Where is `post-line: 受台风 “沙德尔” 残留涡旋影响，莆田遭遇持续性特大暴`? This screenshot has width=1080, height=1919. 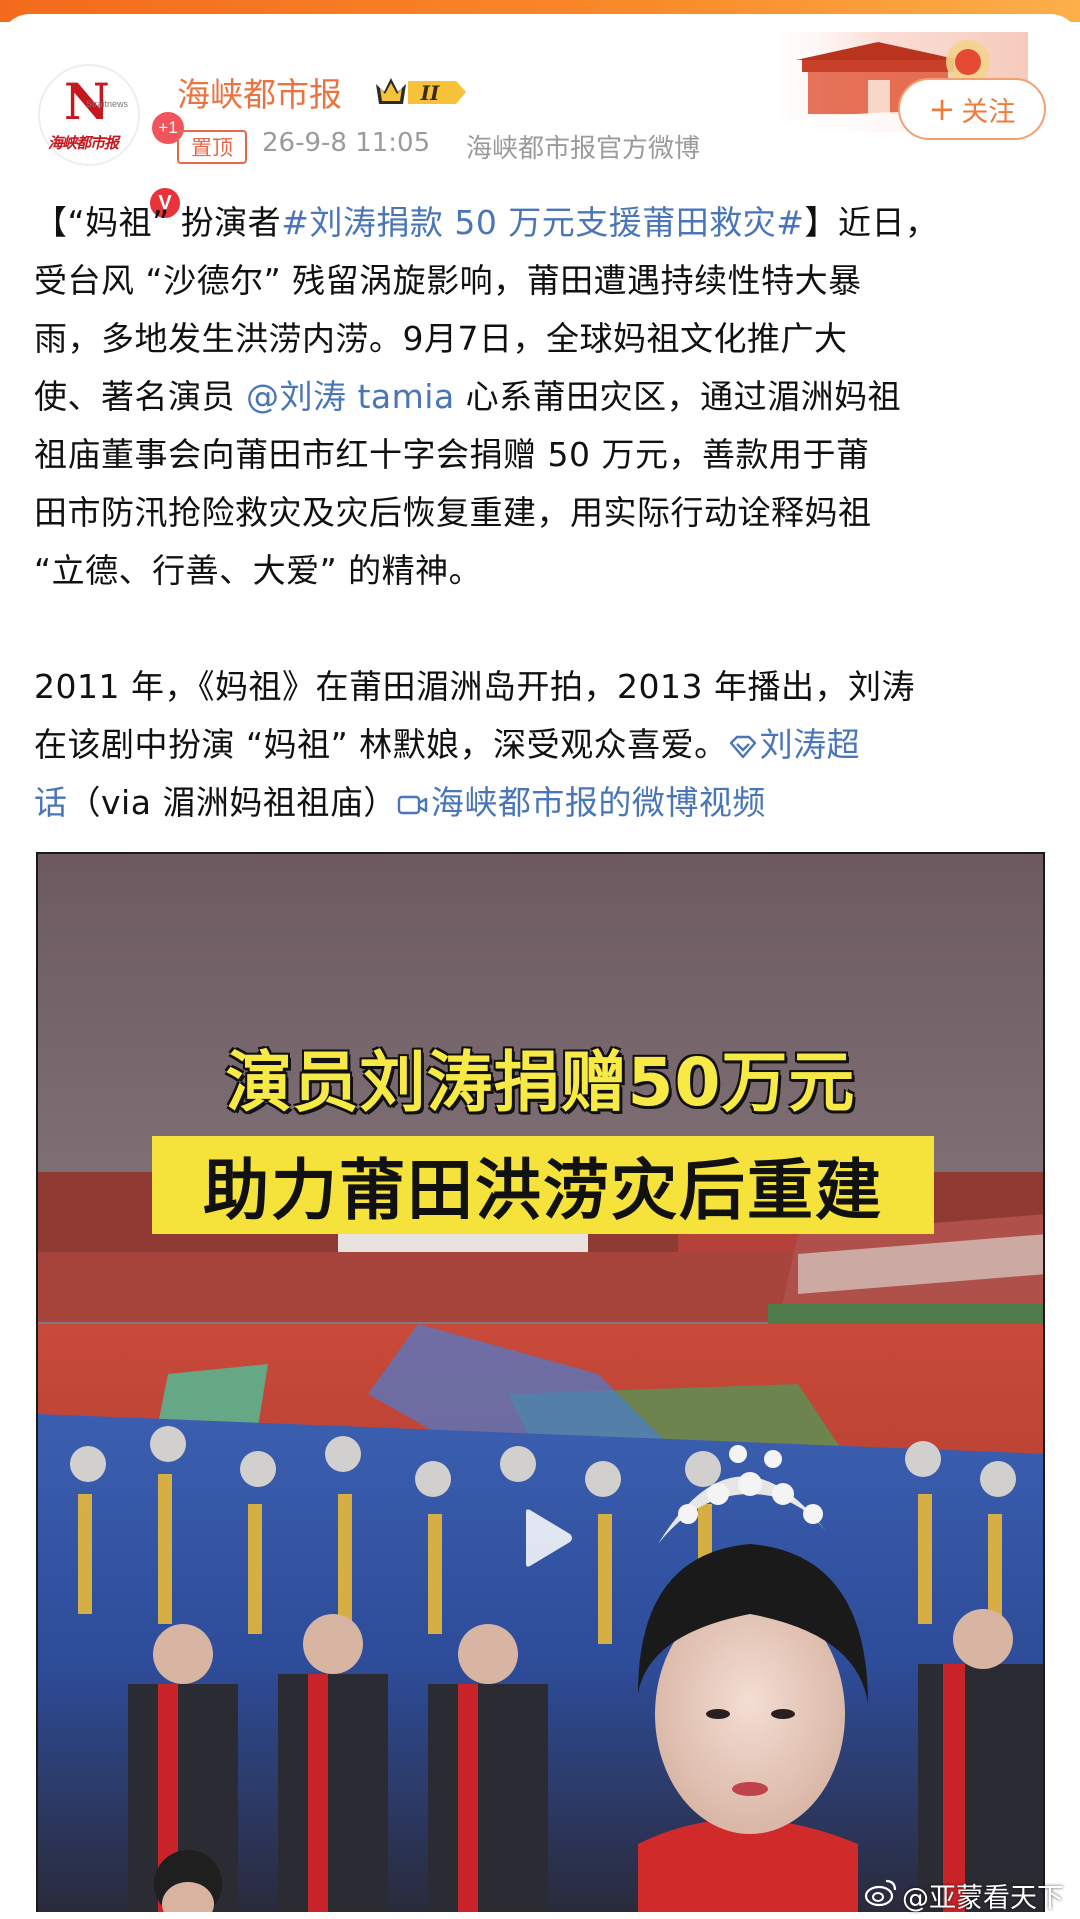 post-line: 受台风 “沙德尔” 残留涡旋影响，莆田遭遇持续性特大暴 is located at coordinates (448, 280).